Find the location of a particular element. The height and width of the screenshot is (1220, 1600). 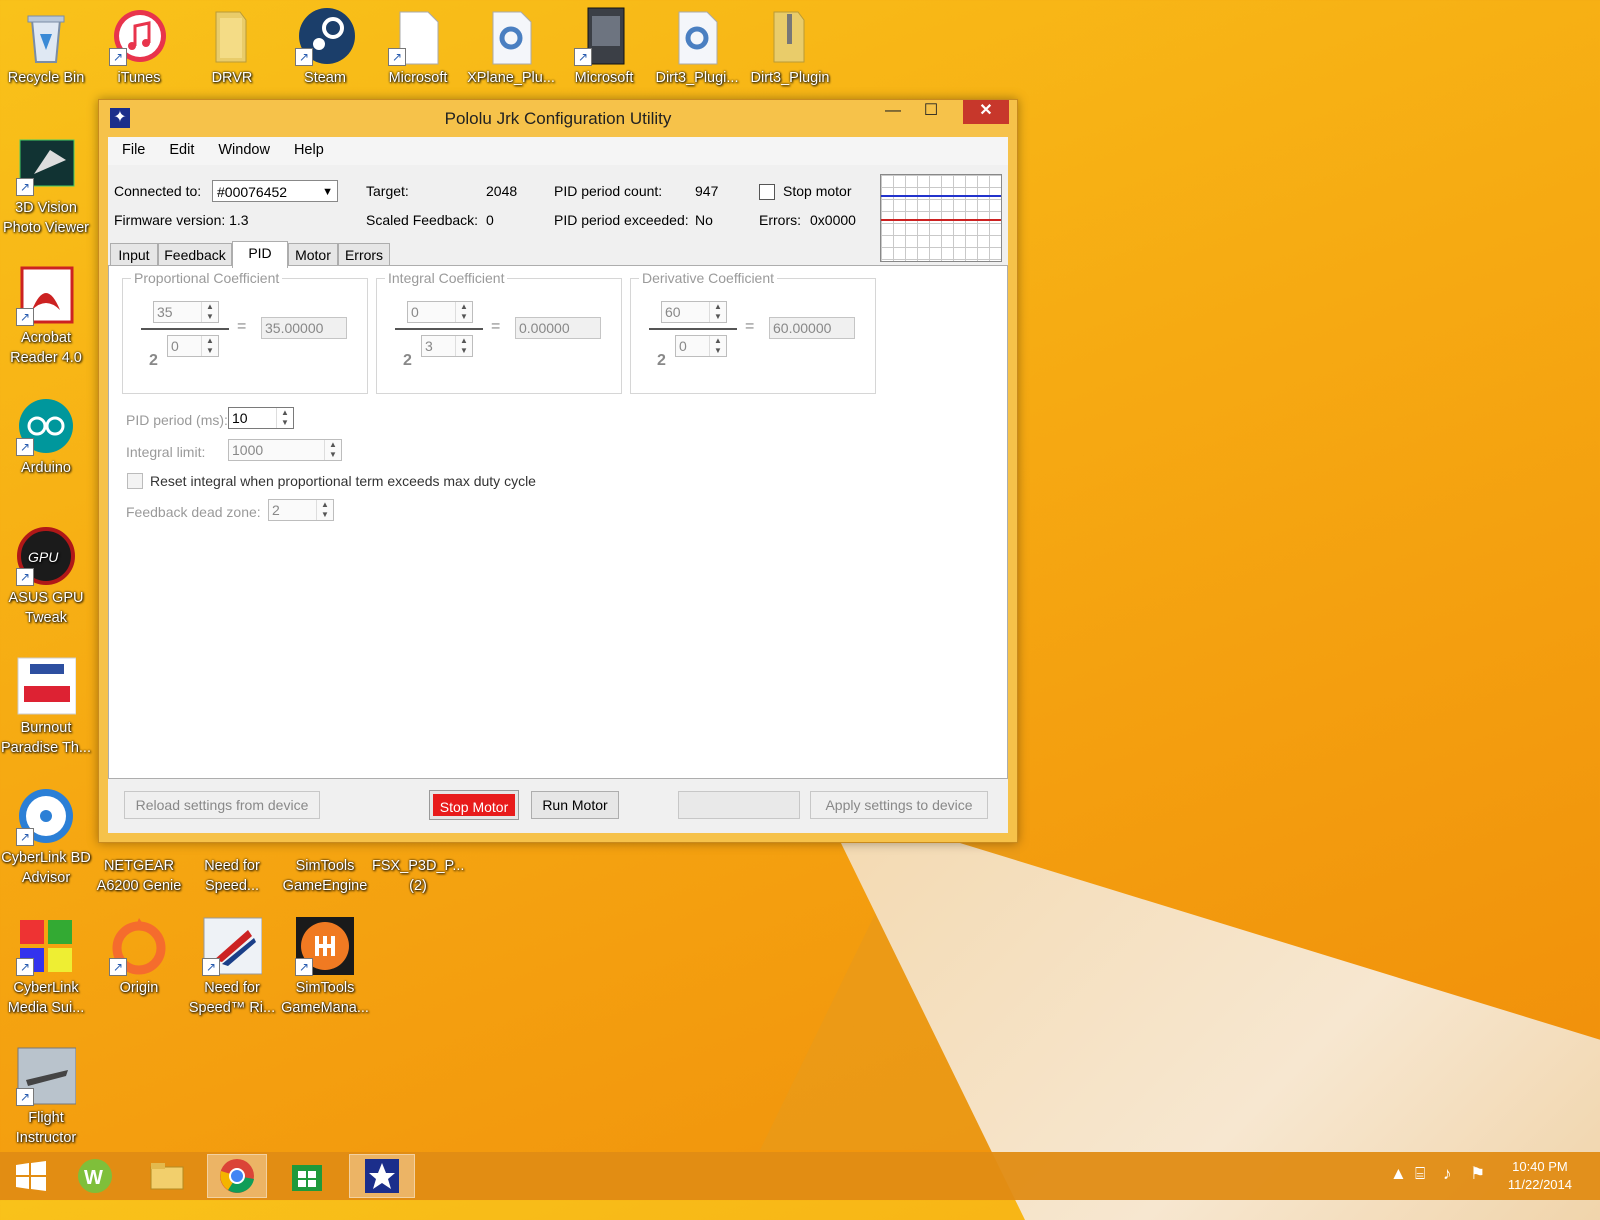

desktop-icon-acrobat: ↗ Acrobat Reader 4.0 is located at coordinates (46, 317).